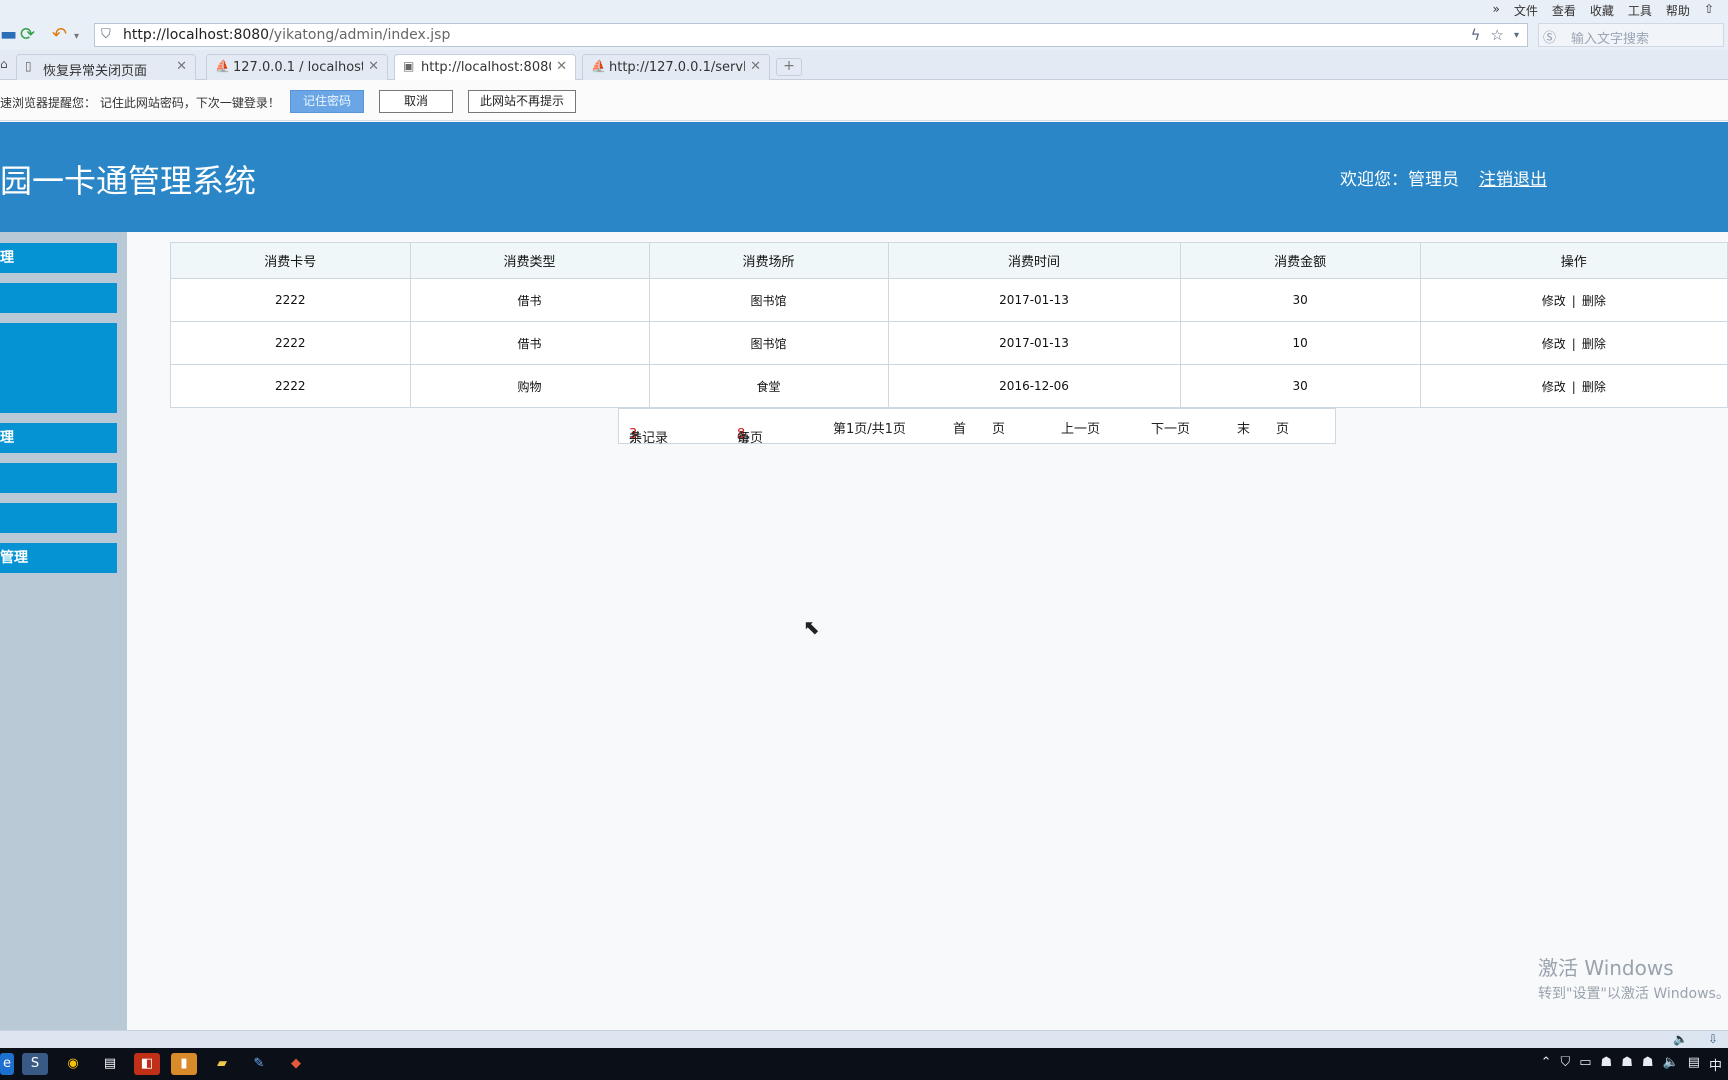 The image size is (1728, 1080). Describe the element at coordinates (110, 1064) in the screenshot. I see `editor-taskbar-icon: ▤` at that location.